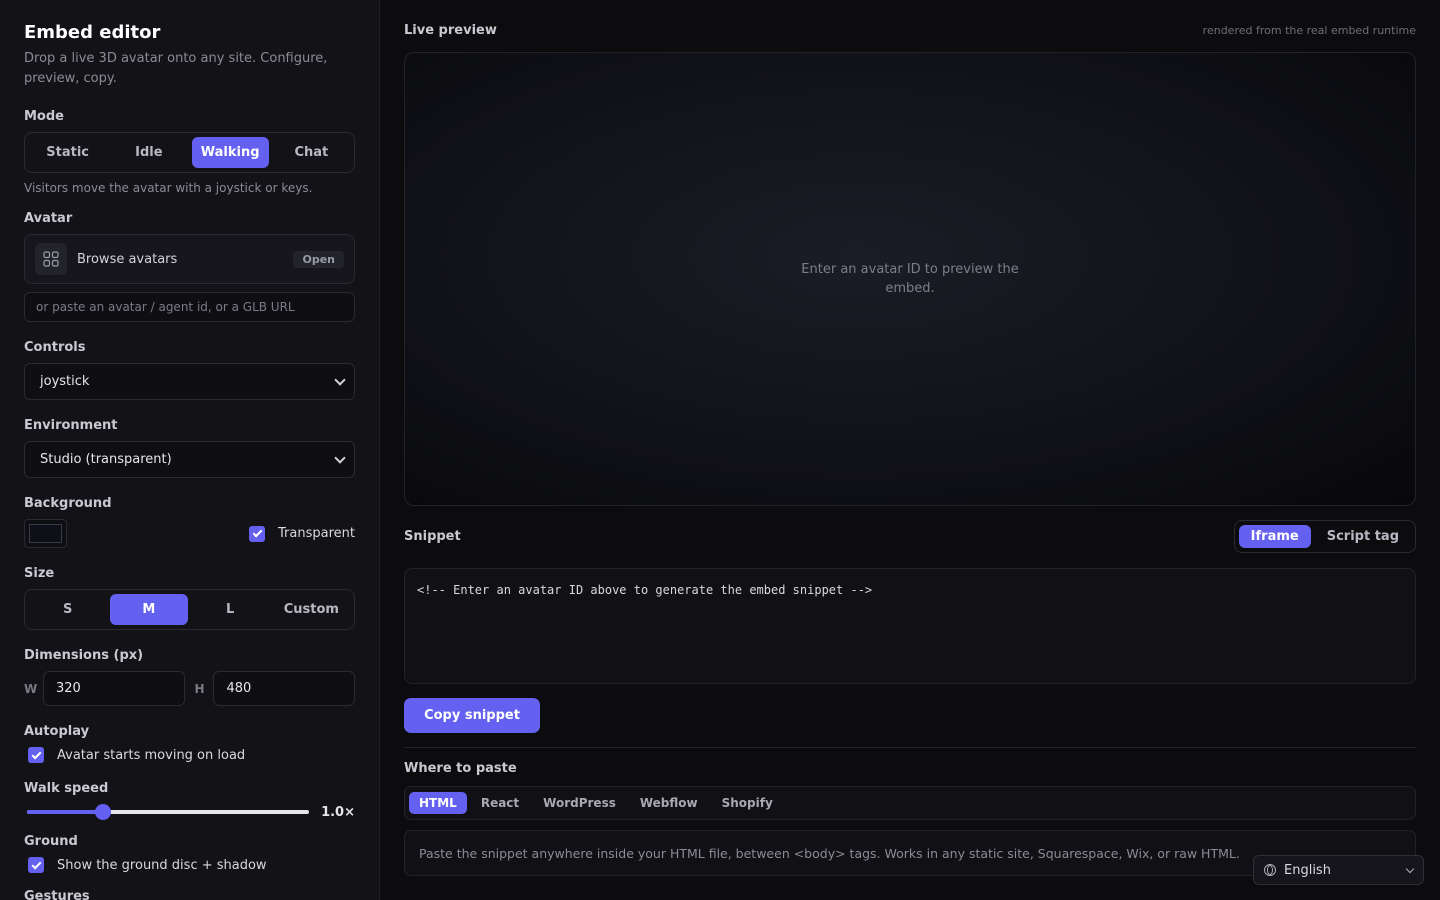 The width and height of the screenshot is (1440, 900). Describe the element at coordinates (199, 688) in the screenshot. I see `height-letter: H` at that location.